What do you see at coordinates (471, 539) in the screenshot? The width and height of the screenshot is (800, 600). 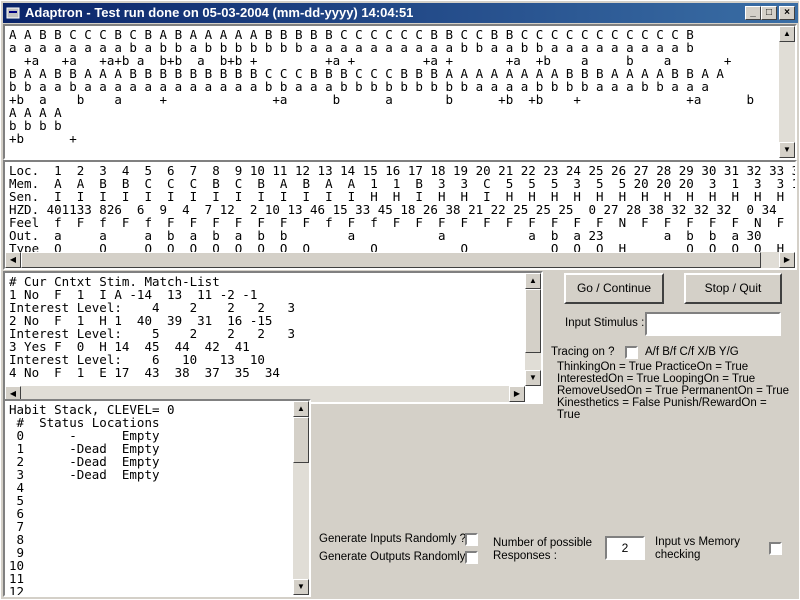 I see `gen-inputs-checkbox` at bounding box center [471, 539].